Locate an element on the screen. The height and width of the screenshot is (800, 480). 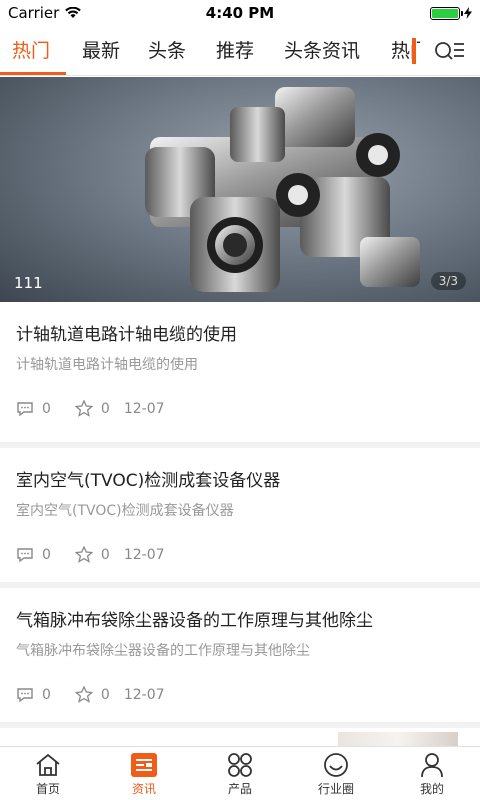
tab-scroll-divider is located at coordinates (414, 51).